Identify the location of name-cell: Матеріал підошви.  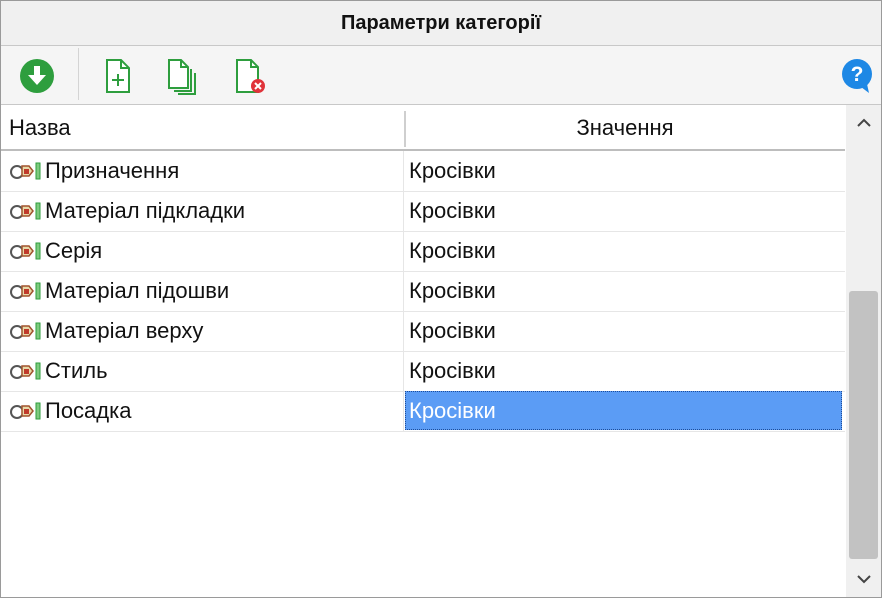
(202, 291).